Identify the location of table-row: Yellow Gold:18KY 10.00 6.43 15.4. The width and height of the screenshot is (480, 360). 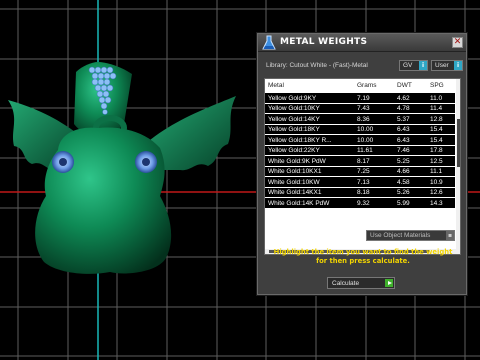
(360, 129).